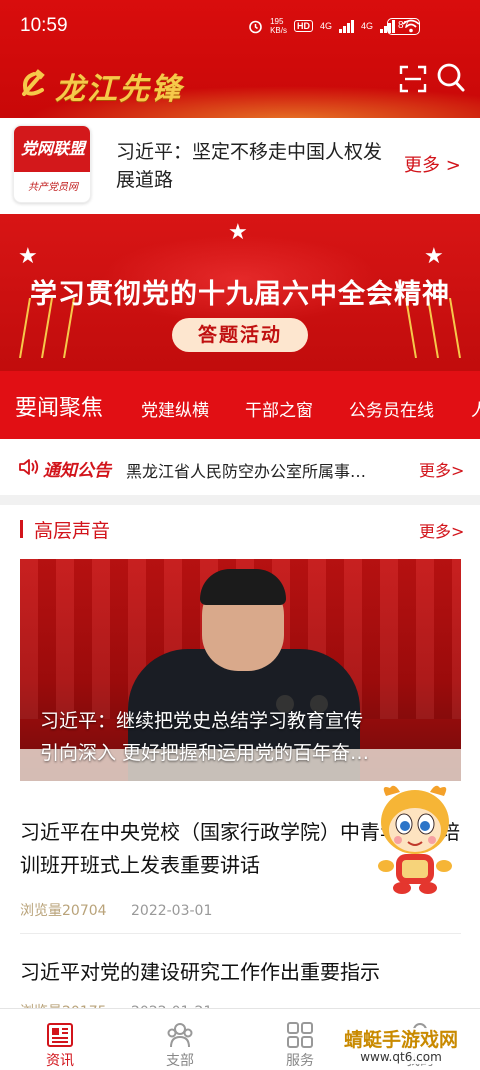 This screenshot has width=480, height=1070. Describe the element at coordinates (52, 149) in the screenshot. I see `alliance-logo-top: 党网联盟` at that location.